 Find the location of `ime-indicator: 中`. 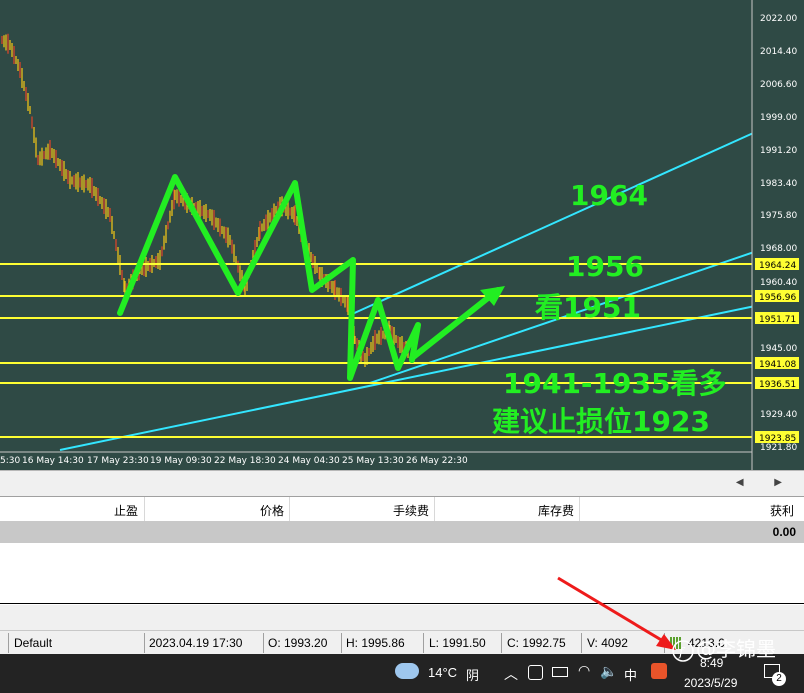

ime-indicator: 中 is located at coordinates (630, 674).